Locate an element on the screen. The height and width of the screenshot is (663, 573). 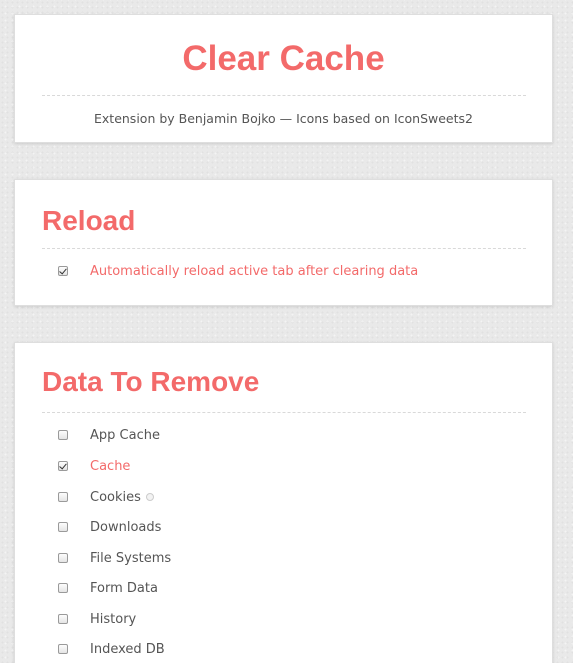
option-cookies: Cookies is located at coordinates (106, 497).